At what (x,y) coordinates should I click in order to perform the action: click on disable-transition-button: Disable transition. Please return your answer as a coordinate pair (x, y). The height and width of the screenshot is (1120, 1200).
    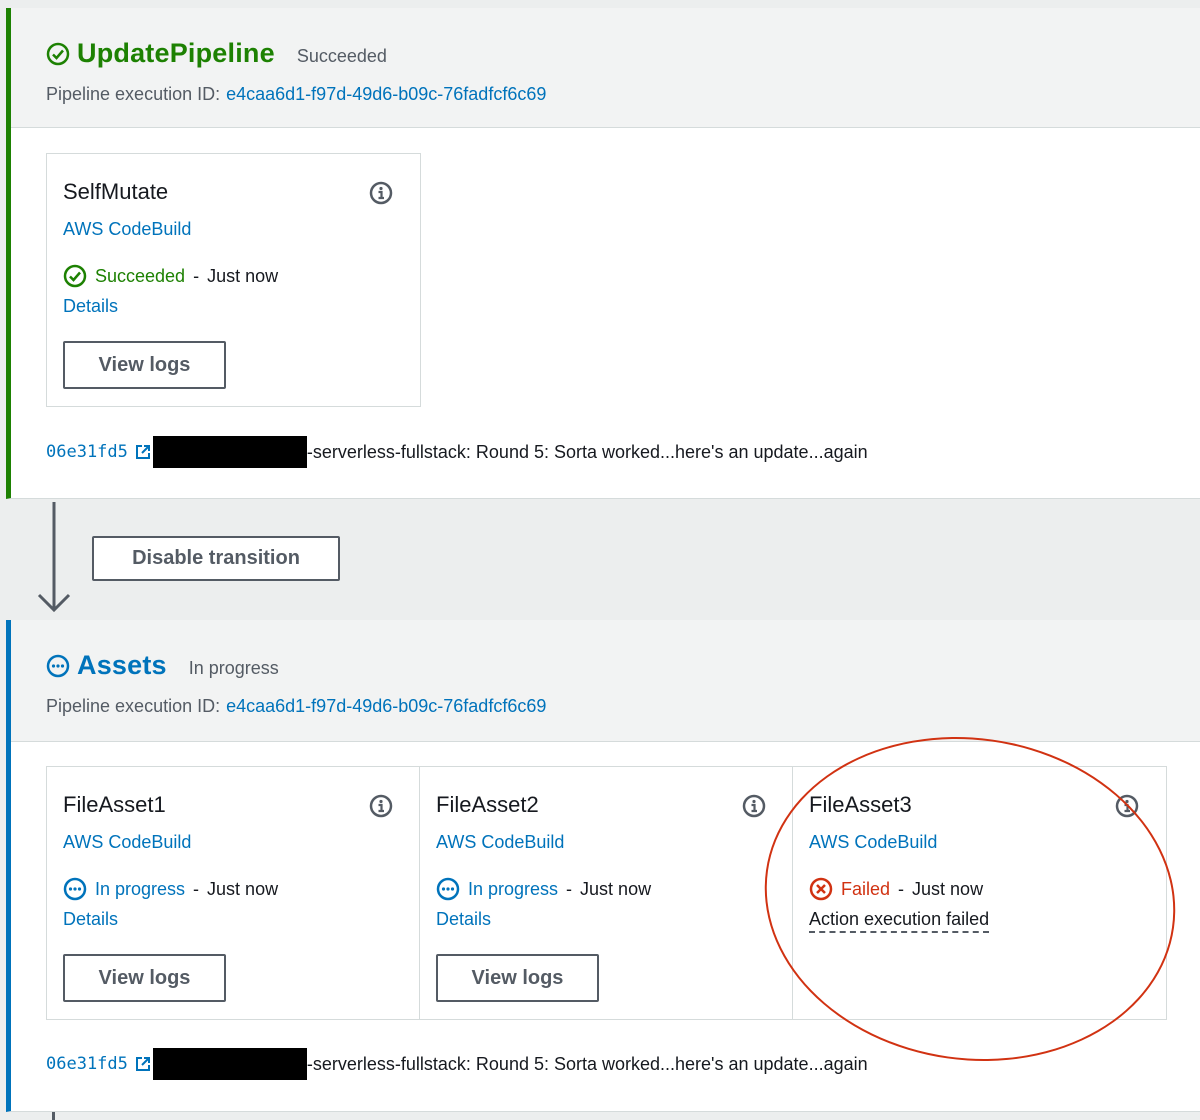
    Looking at the image, I should click on (216, 558).